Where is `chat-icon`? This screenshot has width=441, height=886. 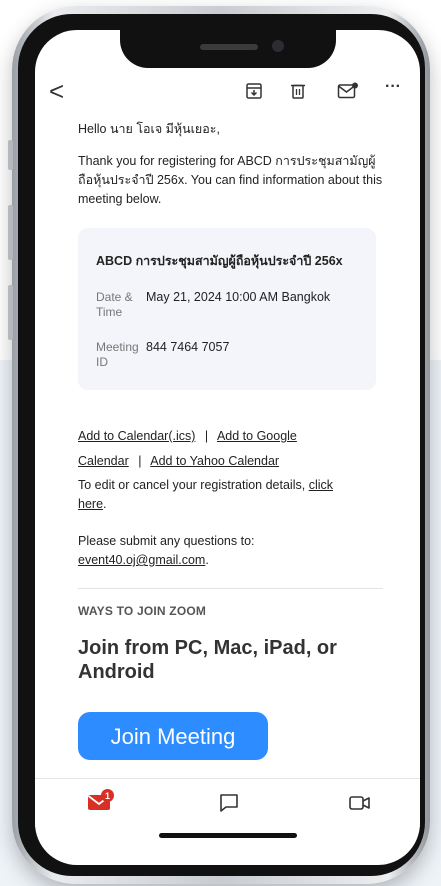 chat-icon is located at coordinates (229, 805).